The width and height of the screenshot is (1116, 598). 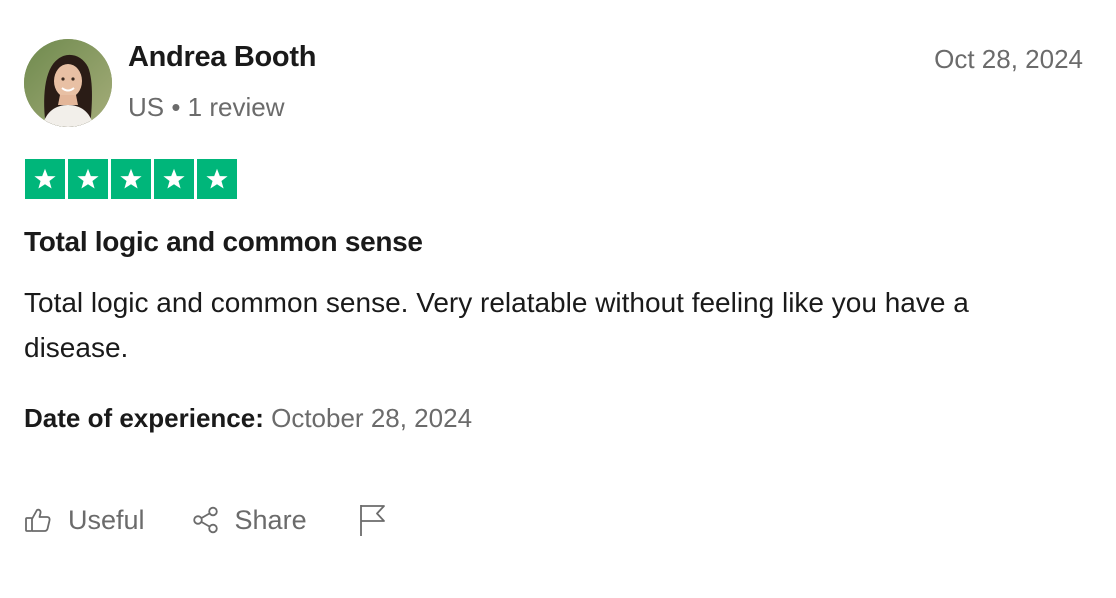 I want to click on date-of-experience: Date of experience: October 28, 2024, so click(x=248, y=418).